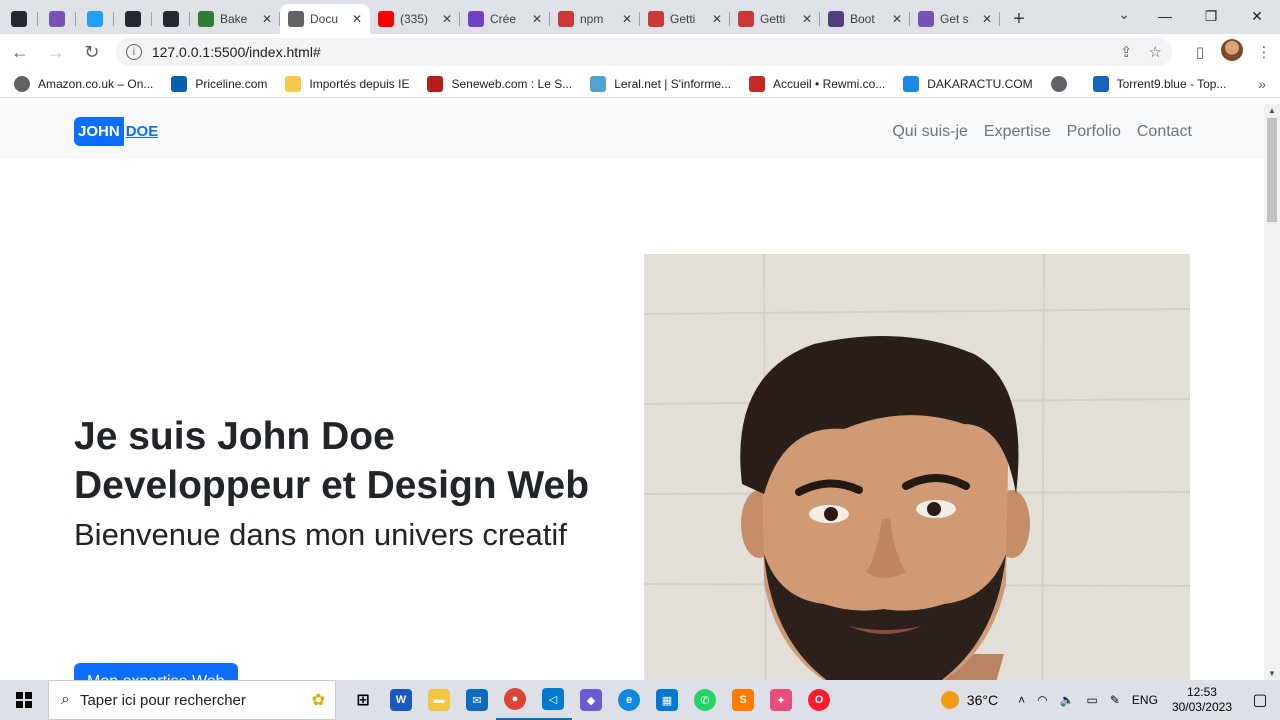 This screenshot has height=720, width=1280. I want to click on page-scrollbar: ▲ ▼, so click(1272, 392).